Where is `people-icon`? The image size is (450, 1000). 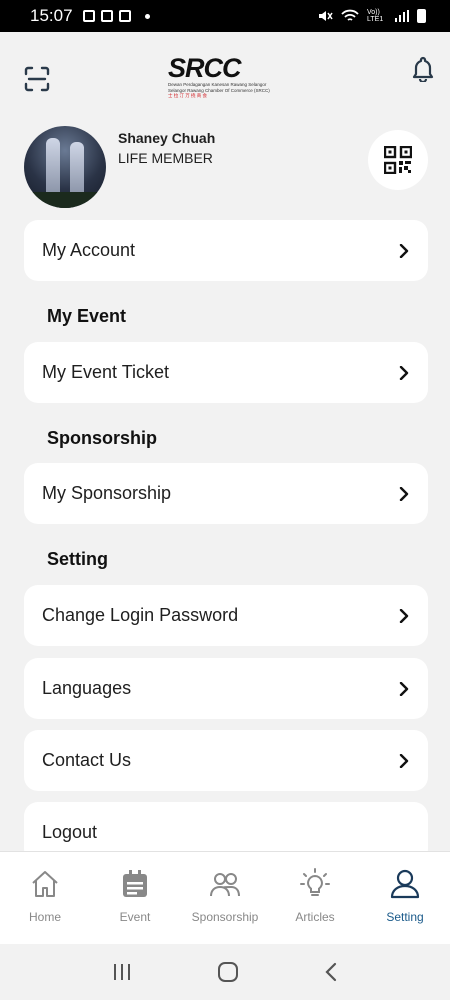 people-icon is located at coordinates (225, 885).